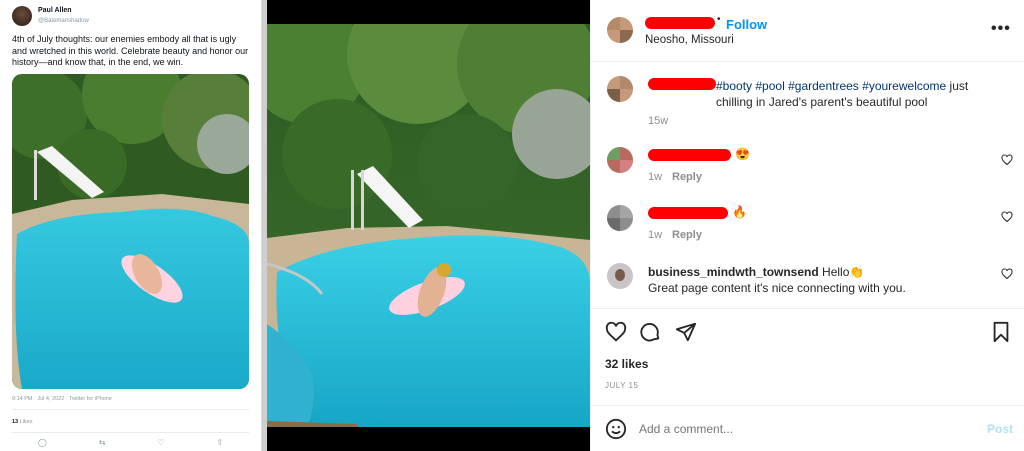  Describe the element at coordinates (689, 40) in the screenshot. I see `post-location: Neosho, Missouri` at that location.